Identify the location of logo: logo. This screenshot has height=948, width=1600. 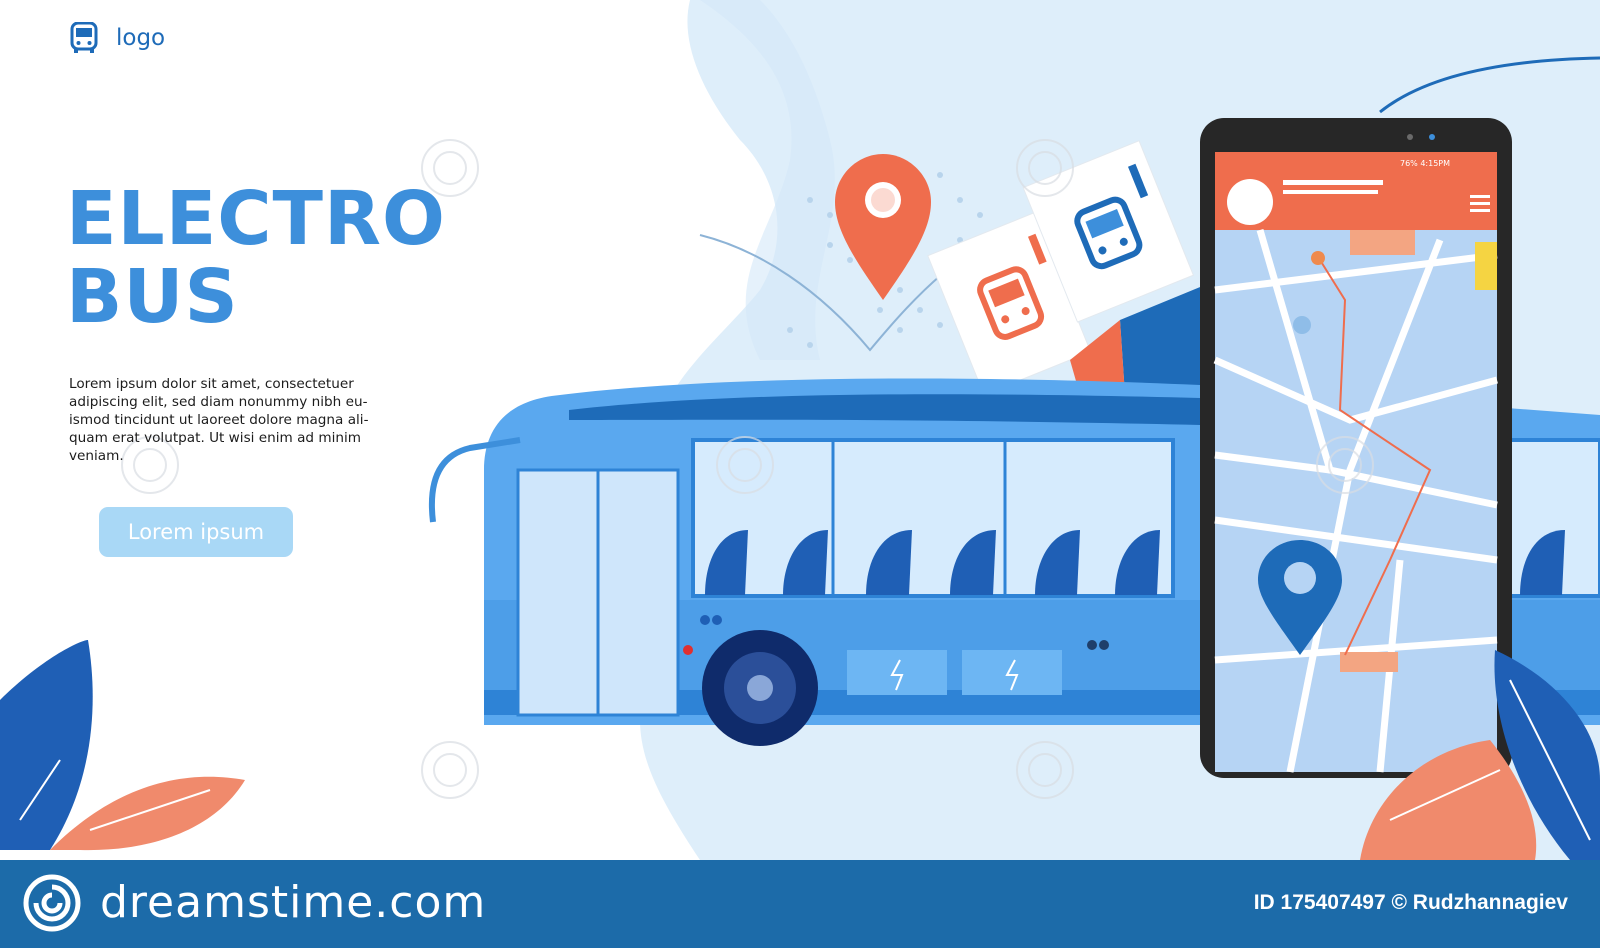
(117, 38).